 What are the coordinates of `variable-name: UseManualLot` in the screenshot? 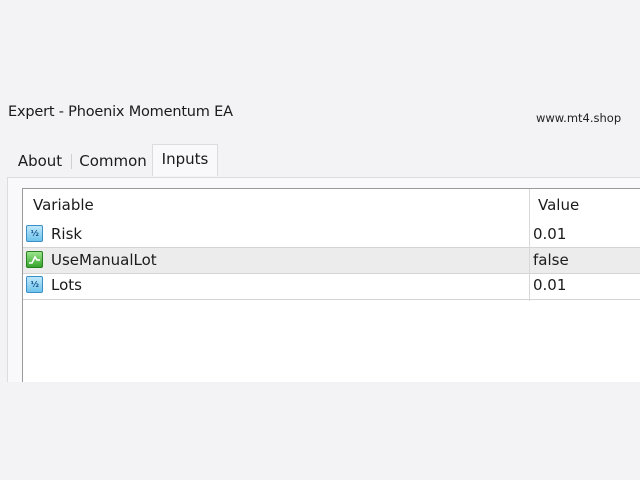 It's located at (104, 260).